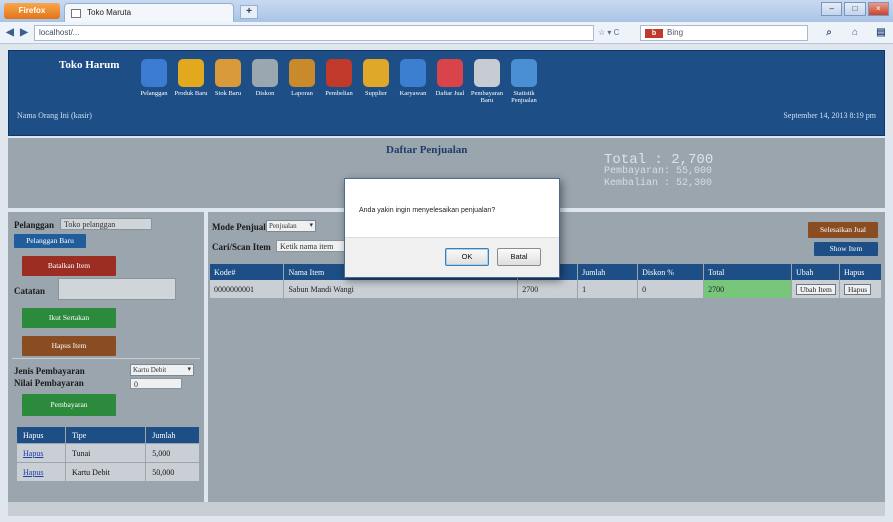 Image resolution: width=893 pixels, height=522 pixels. What do you see at coordinates (117, 289) in the screenshot?
I see `notes-textarea` at bounding box center [117, 289].